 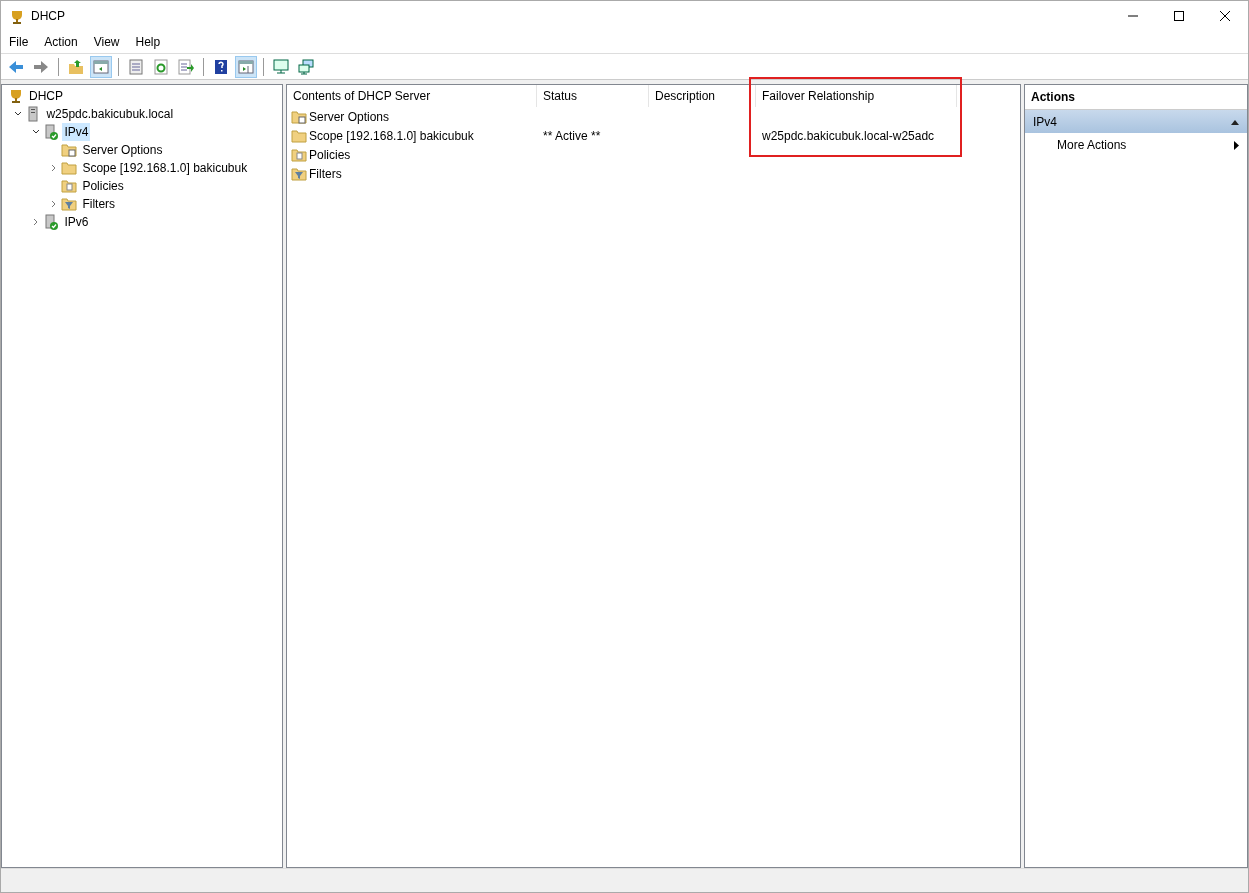 What do you see at coordinates (41, 66) in the screenshot?
I see `forward-arrow-icon` at bounding box center [41, 66].